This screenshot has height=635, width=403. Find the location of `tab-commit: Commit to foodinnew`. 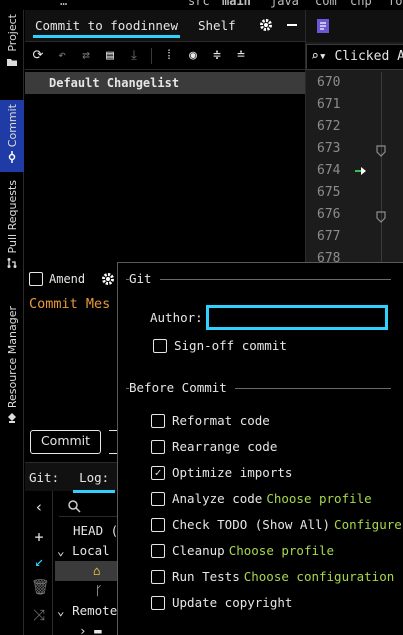

tab-commit: Commit to foodinnew is located at coordinates (106, 26).